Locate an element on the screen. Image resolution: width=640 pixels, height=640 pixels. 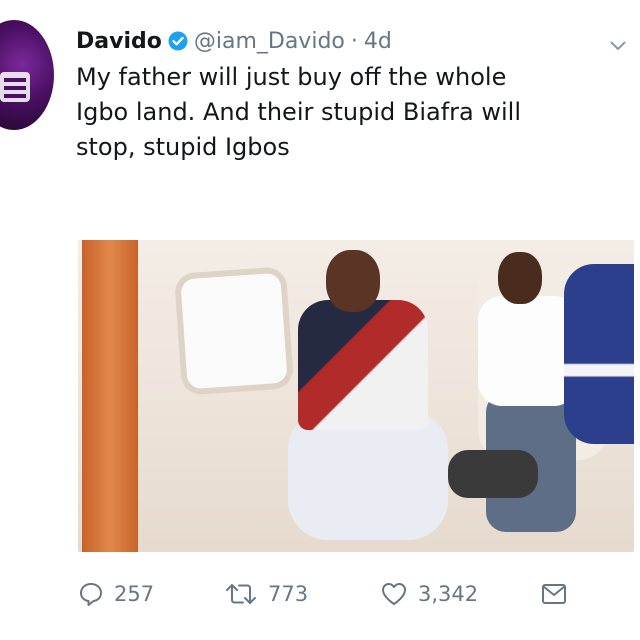
photo-jet-window is located at coordinates (234, 331).